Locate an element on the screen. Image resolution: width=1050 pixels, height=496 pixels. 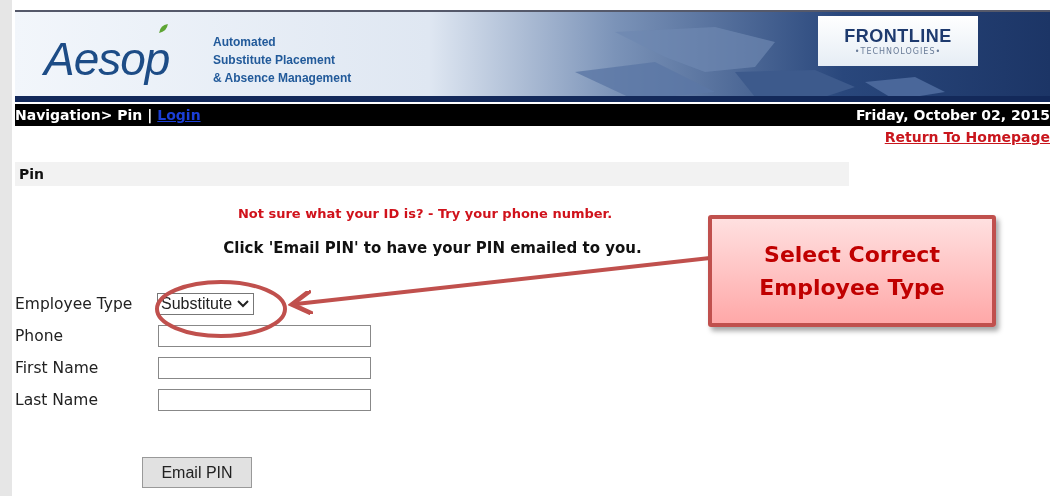
employee-type-select: Substitute is located at coordinates (206, 303).